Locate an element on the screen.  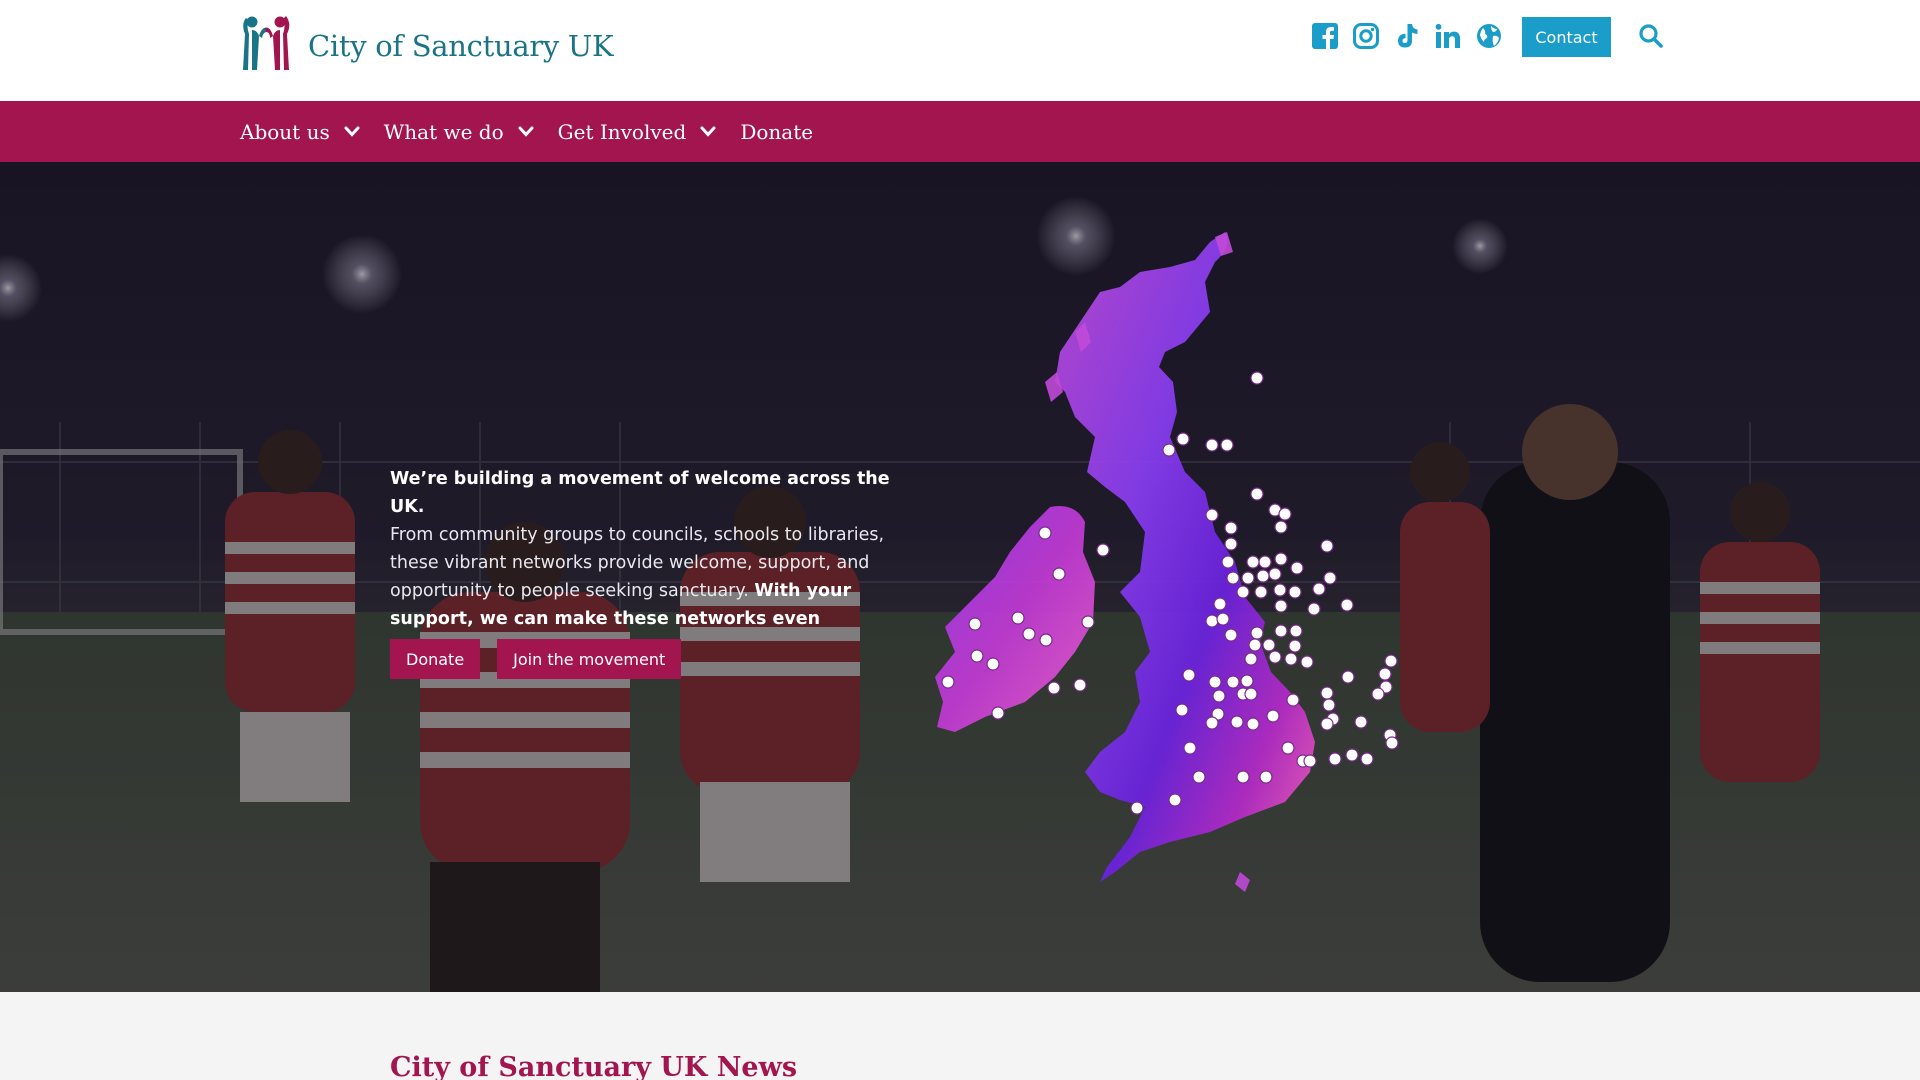
site-header: City of Sanctuary UK Contact is located at coordinates (960, 50).